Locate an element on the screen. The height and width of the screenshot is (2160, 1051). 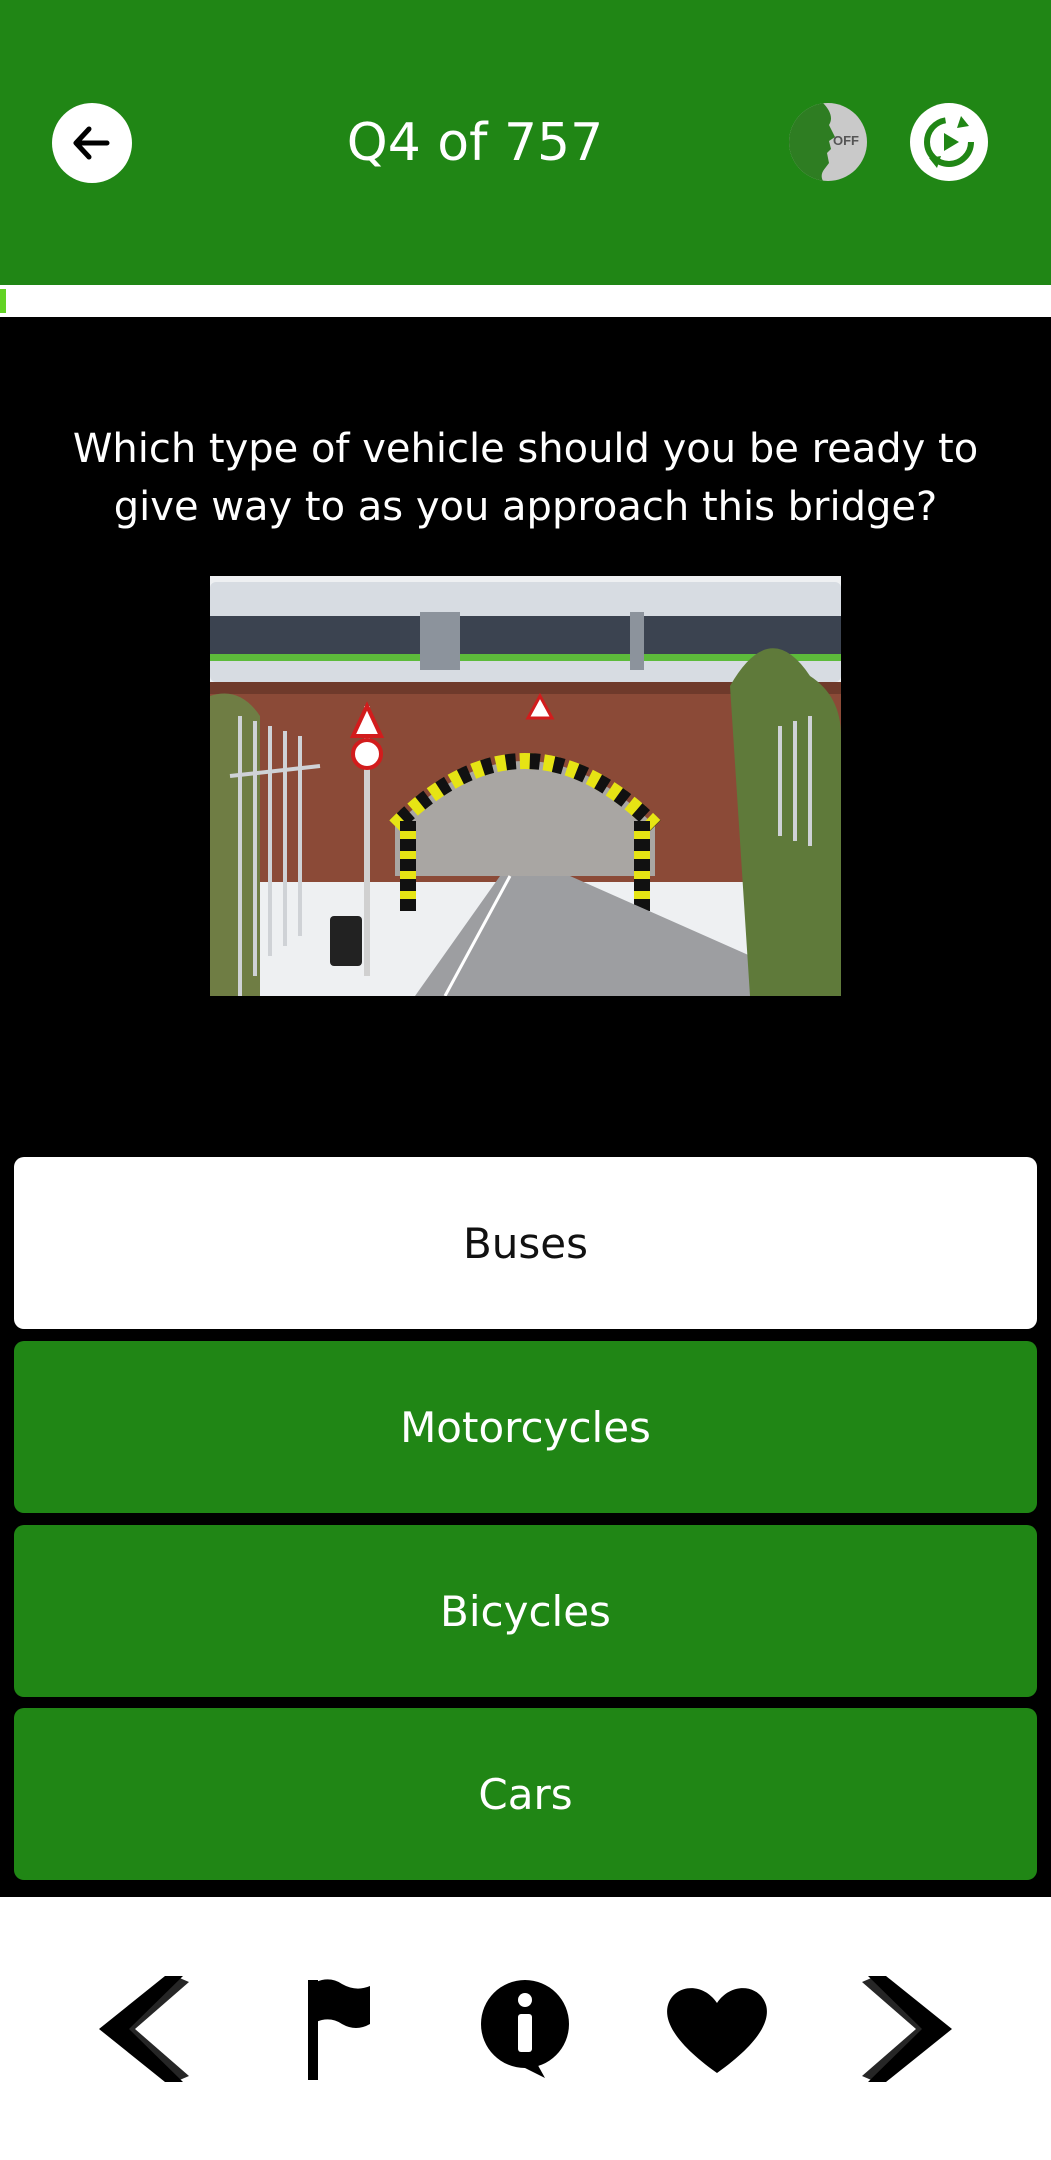
favorite-button is located at coordinates (717, 2029).